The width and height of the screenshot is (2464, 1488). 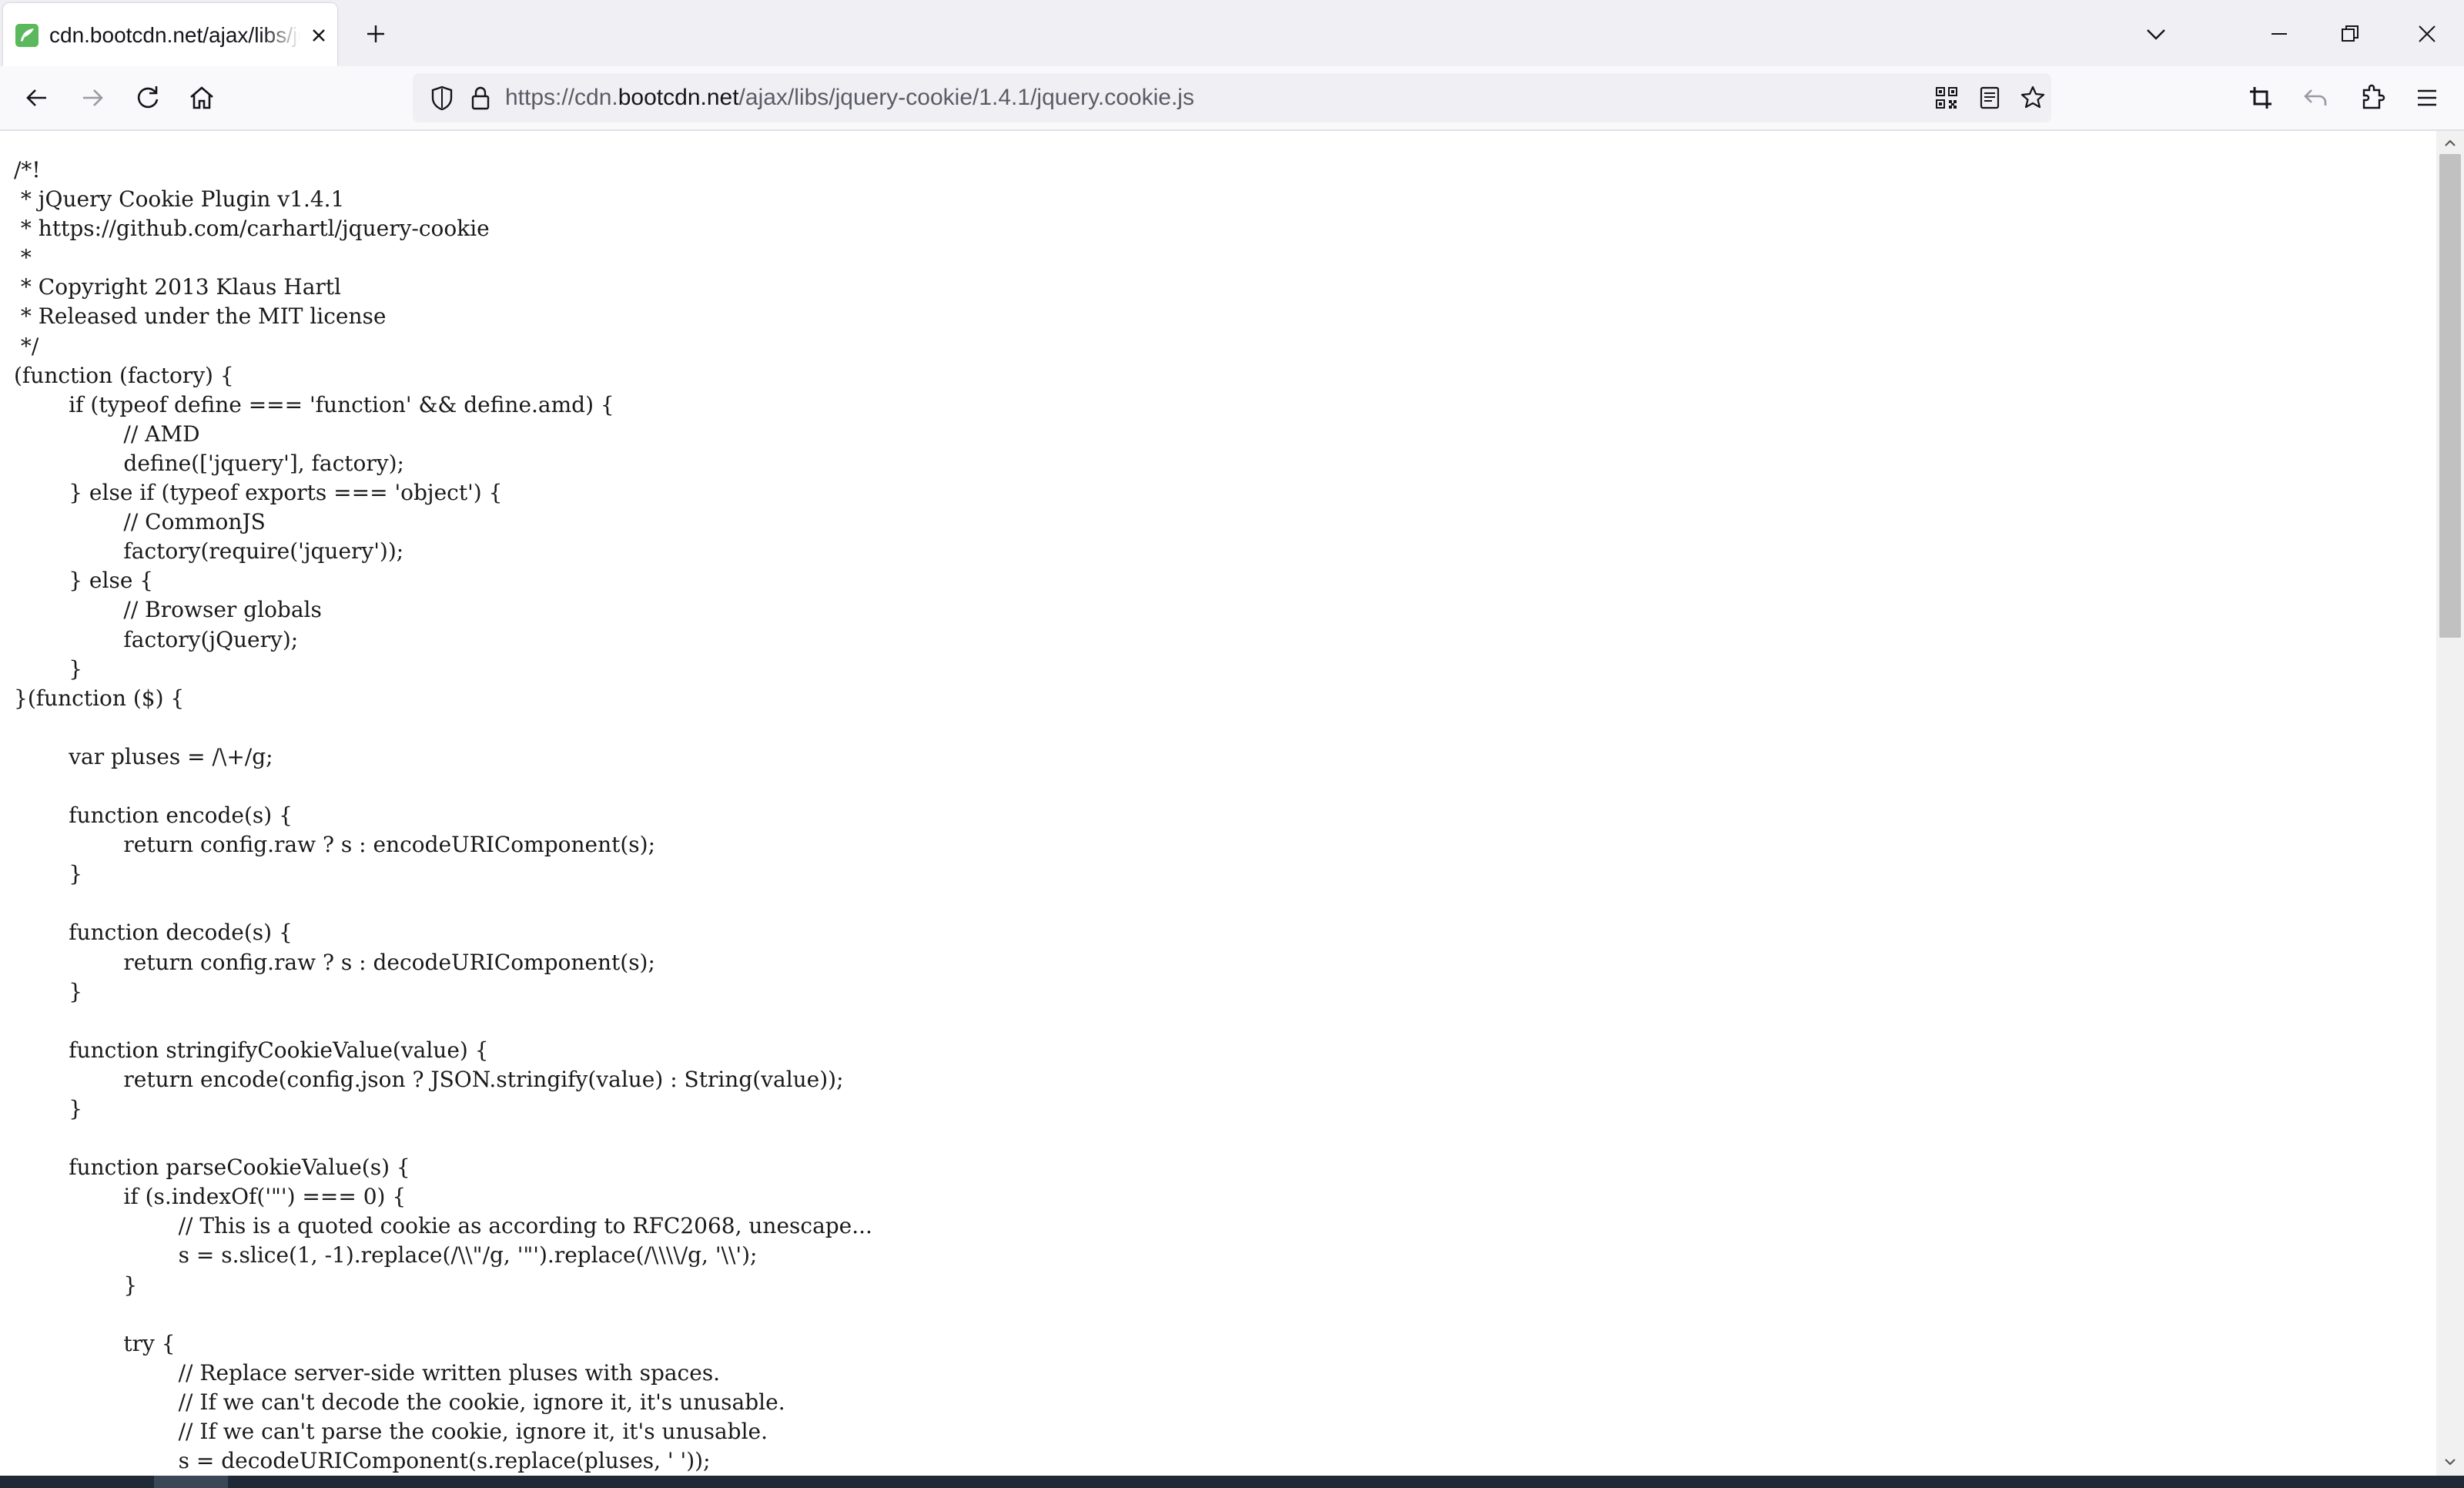 What do you see at coordinates (2279, 34) in the screenshot?
I see `minimize-icon` at bounding box center [2279, 34].